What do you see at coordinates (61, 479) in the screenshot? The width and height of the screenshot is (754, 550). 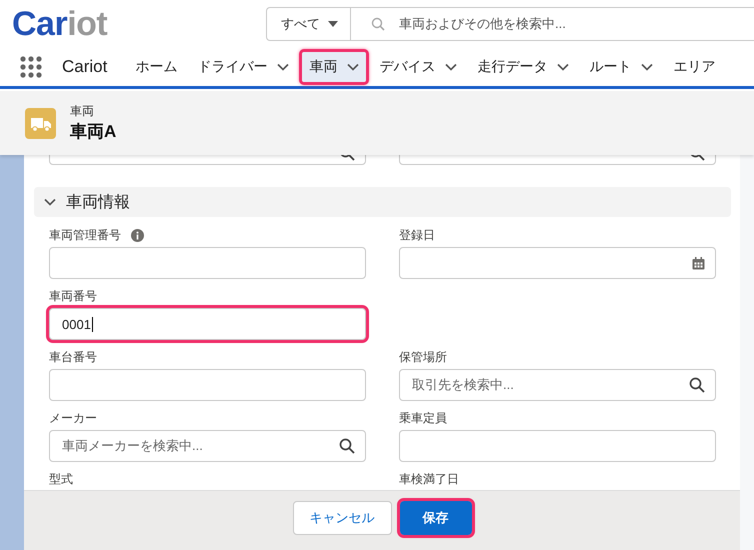 I see `field-label: 型式` at bounding box center [61, 479].